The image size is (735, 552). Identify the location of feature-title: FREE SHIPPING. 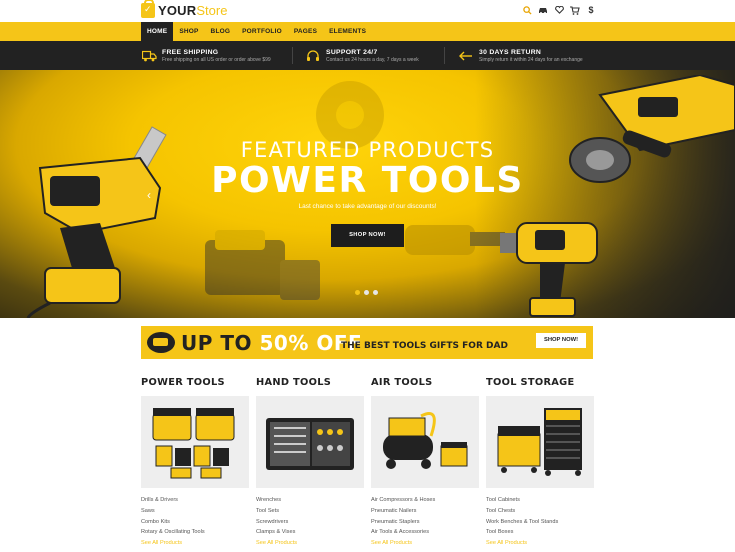
(190, 52).